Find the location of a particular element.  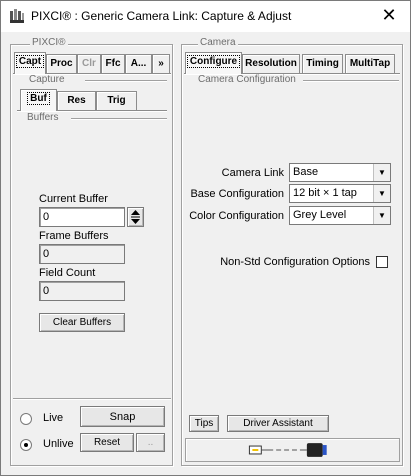

current-buffer-input: 0 is located at coordinates (82, 217).